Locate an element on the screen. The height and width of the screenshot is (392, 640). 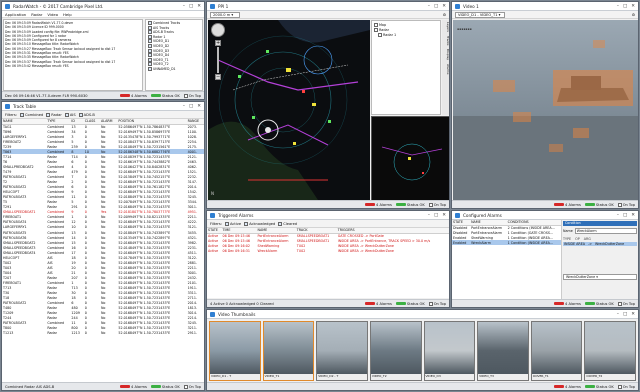
menu-radar: Radar is located at coordinates (36, 14).